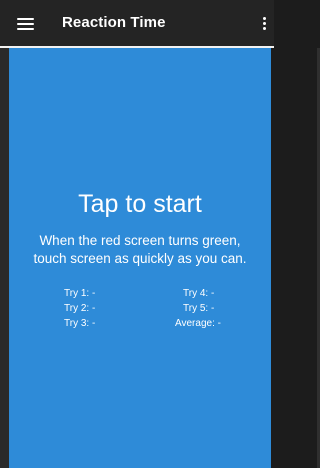  Describe the element at coordinates (140, 240) in the screenshot. I see `instructions-line-1: When the red screen turns green,` at that location.